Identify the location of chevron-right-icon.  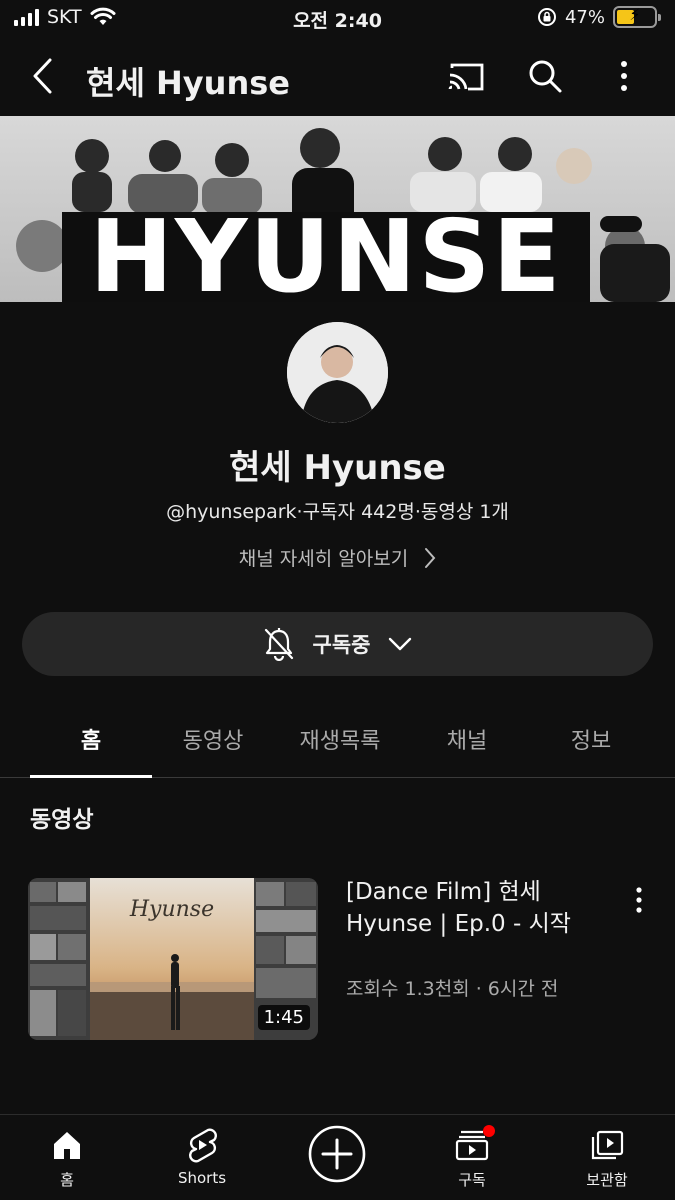
(430, 557).